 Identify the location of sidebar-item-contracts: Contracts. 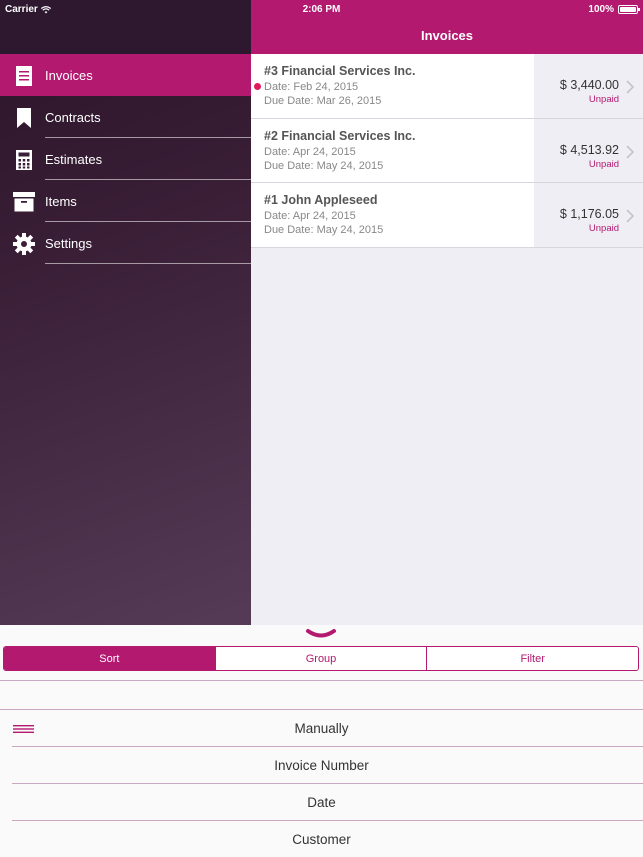
(125, 117).